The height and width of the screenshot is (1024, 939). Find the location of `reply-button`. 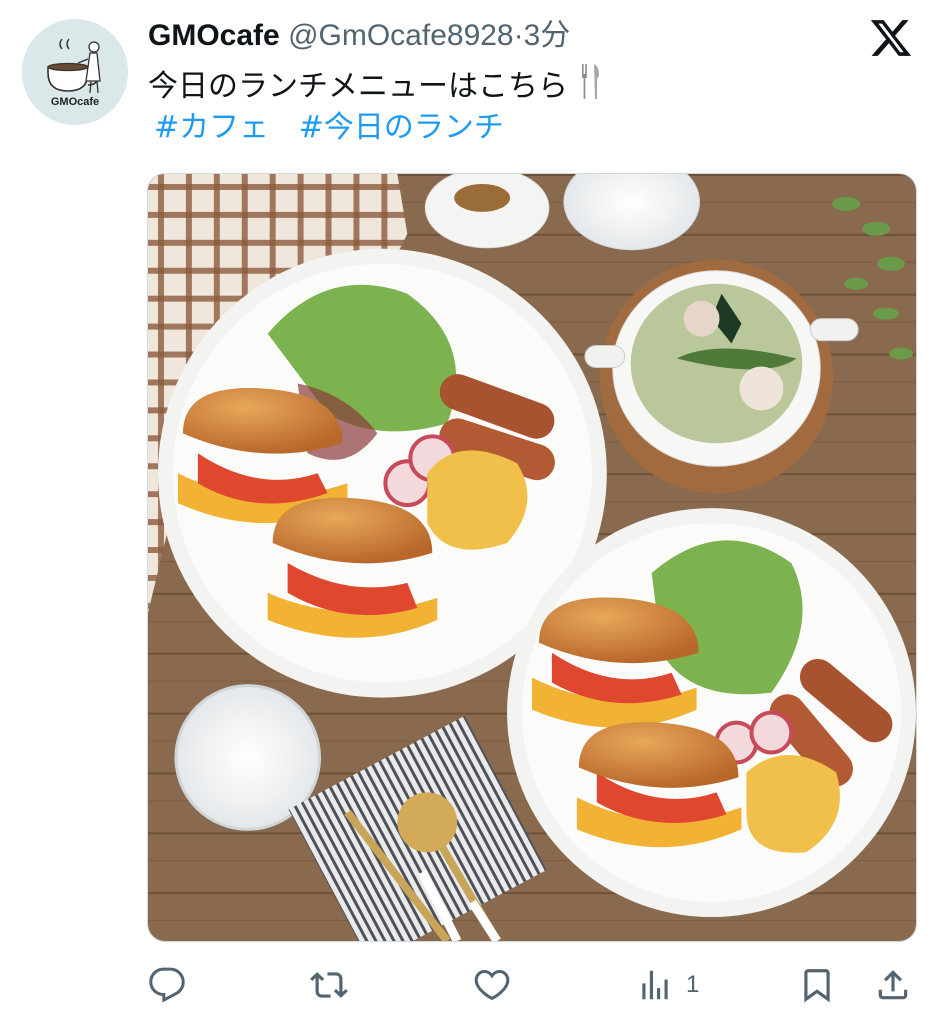

reply-button is located at coordinates (173, 985).